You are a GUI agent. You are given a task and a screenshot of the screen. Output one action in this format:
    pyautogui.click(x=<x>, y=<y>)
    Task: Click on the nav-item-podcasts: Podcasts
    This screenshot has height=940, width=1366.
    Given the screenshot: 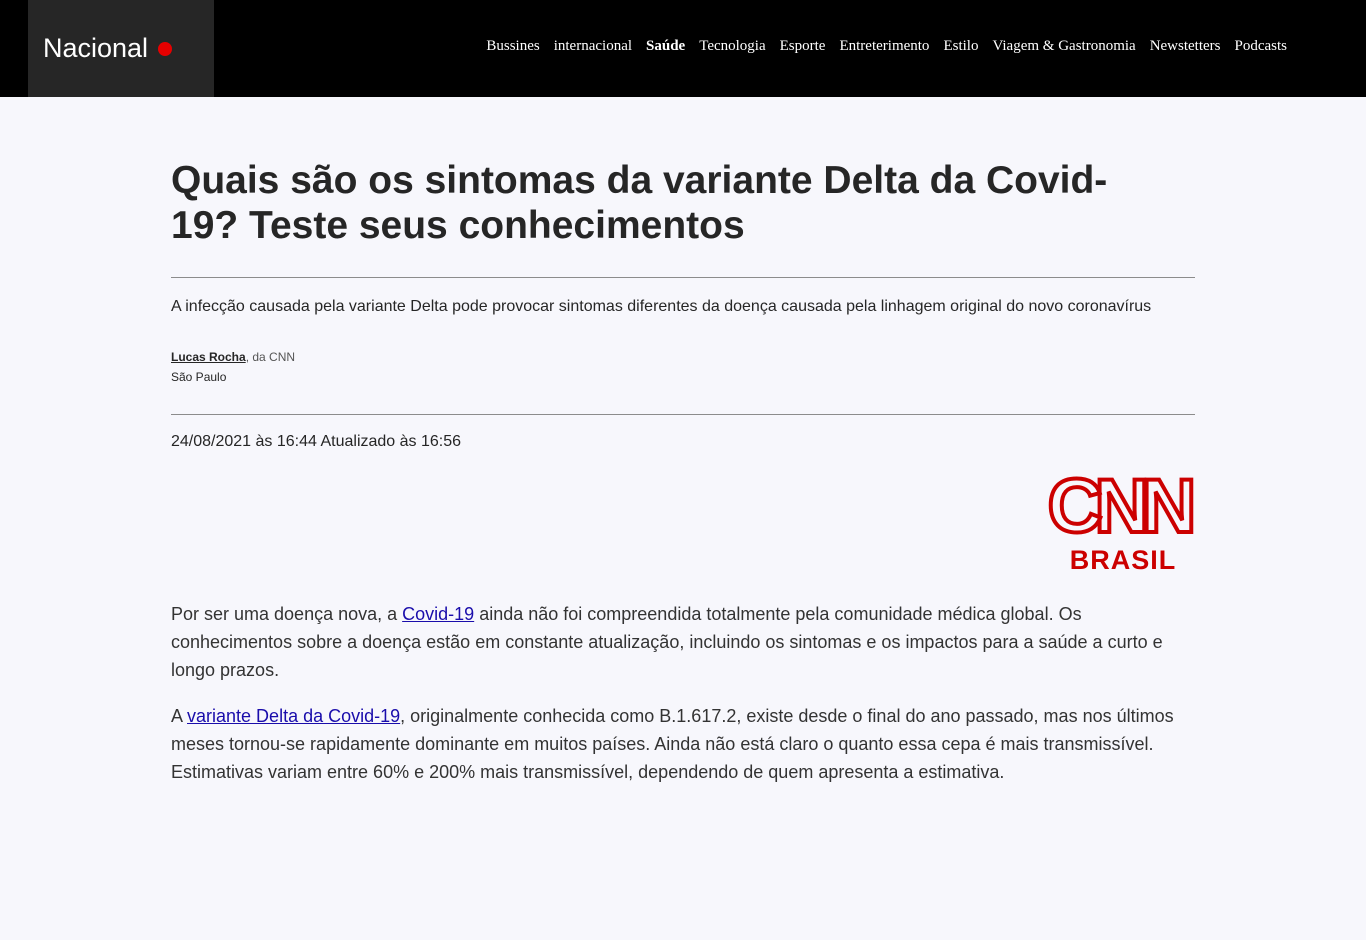 What is the action you would take?
    pyautogui.click(x=1261, y=46)
    